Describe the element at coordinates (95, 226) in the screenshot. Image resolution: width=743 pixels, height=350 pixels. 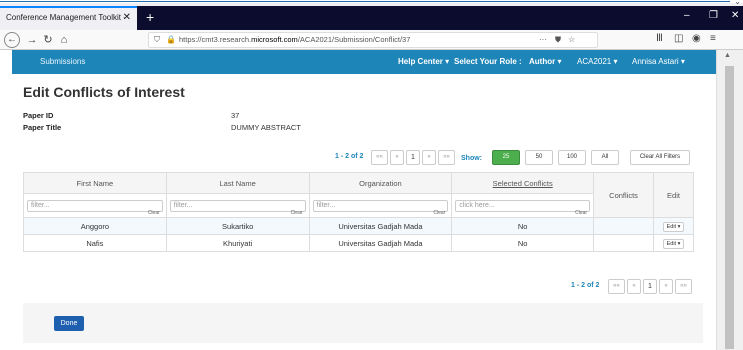
I see `first-name-cell: Anggoro` at that location.